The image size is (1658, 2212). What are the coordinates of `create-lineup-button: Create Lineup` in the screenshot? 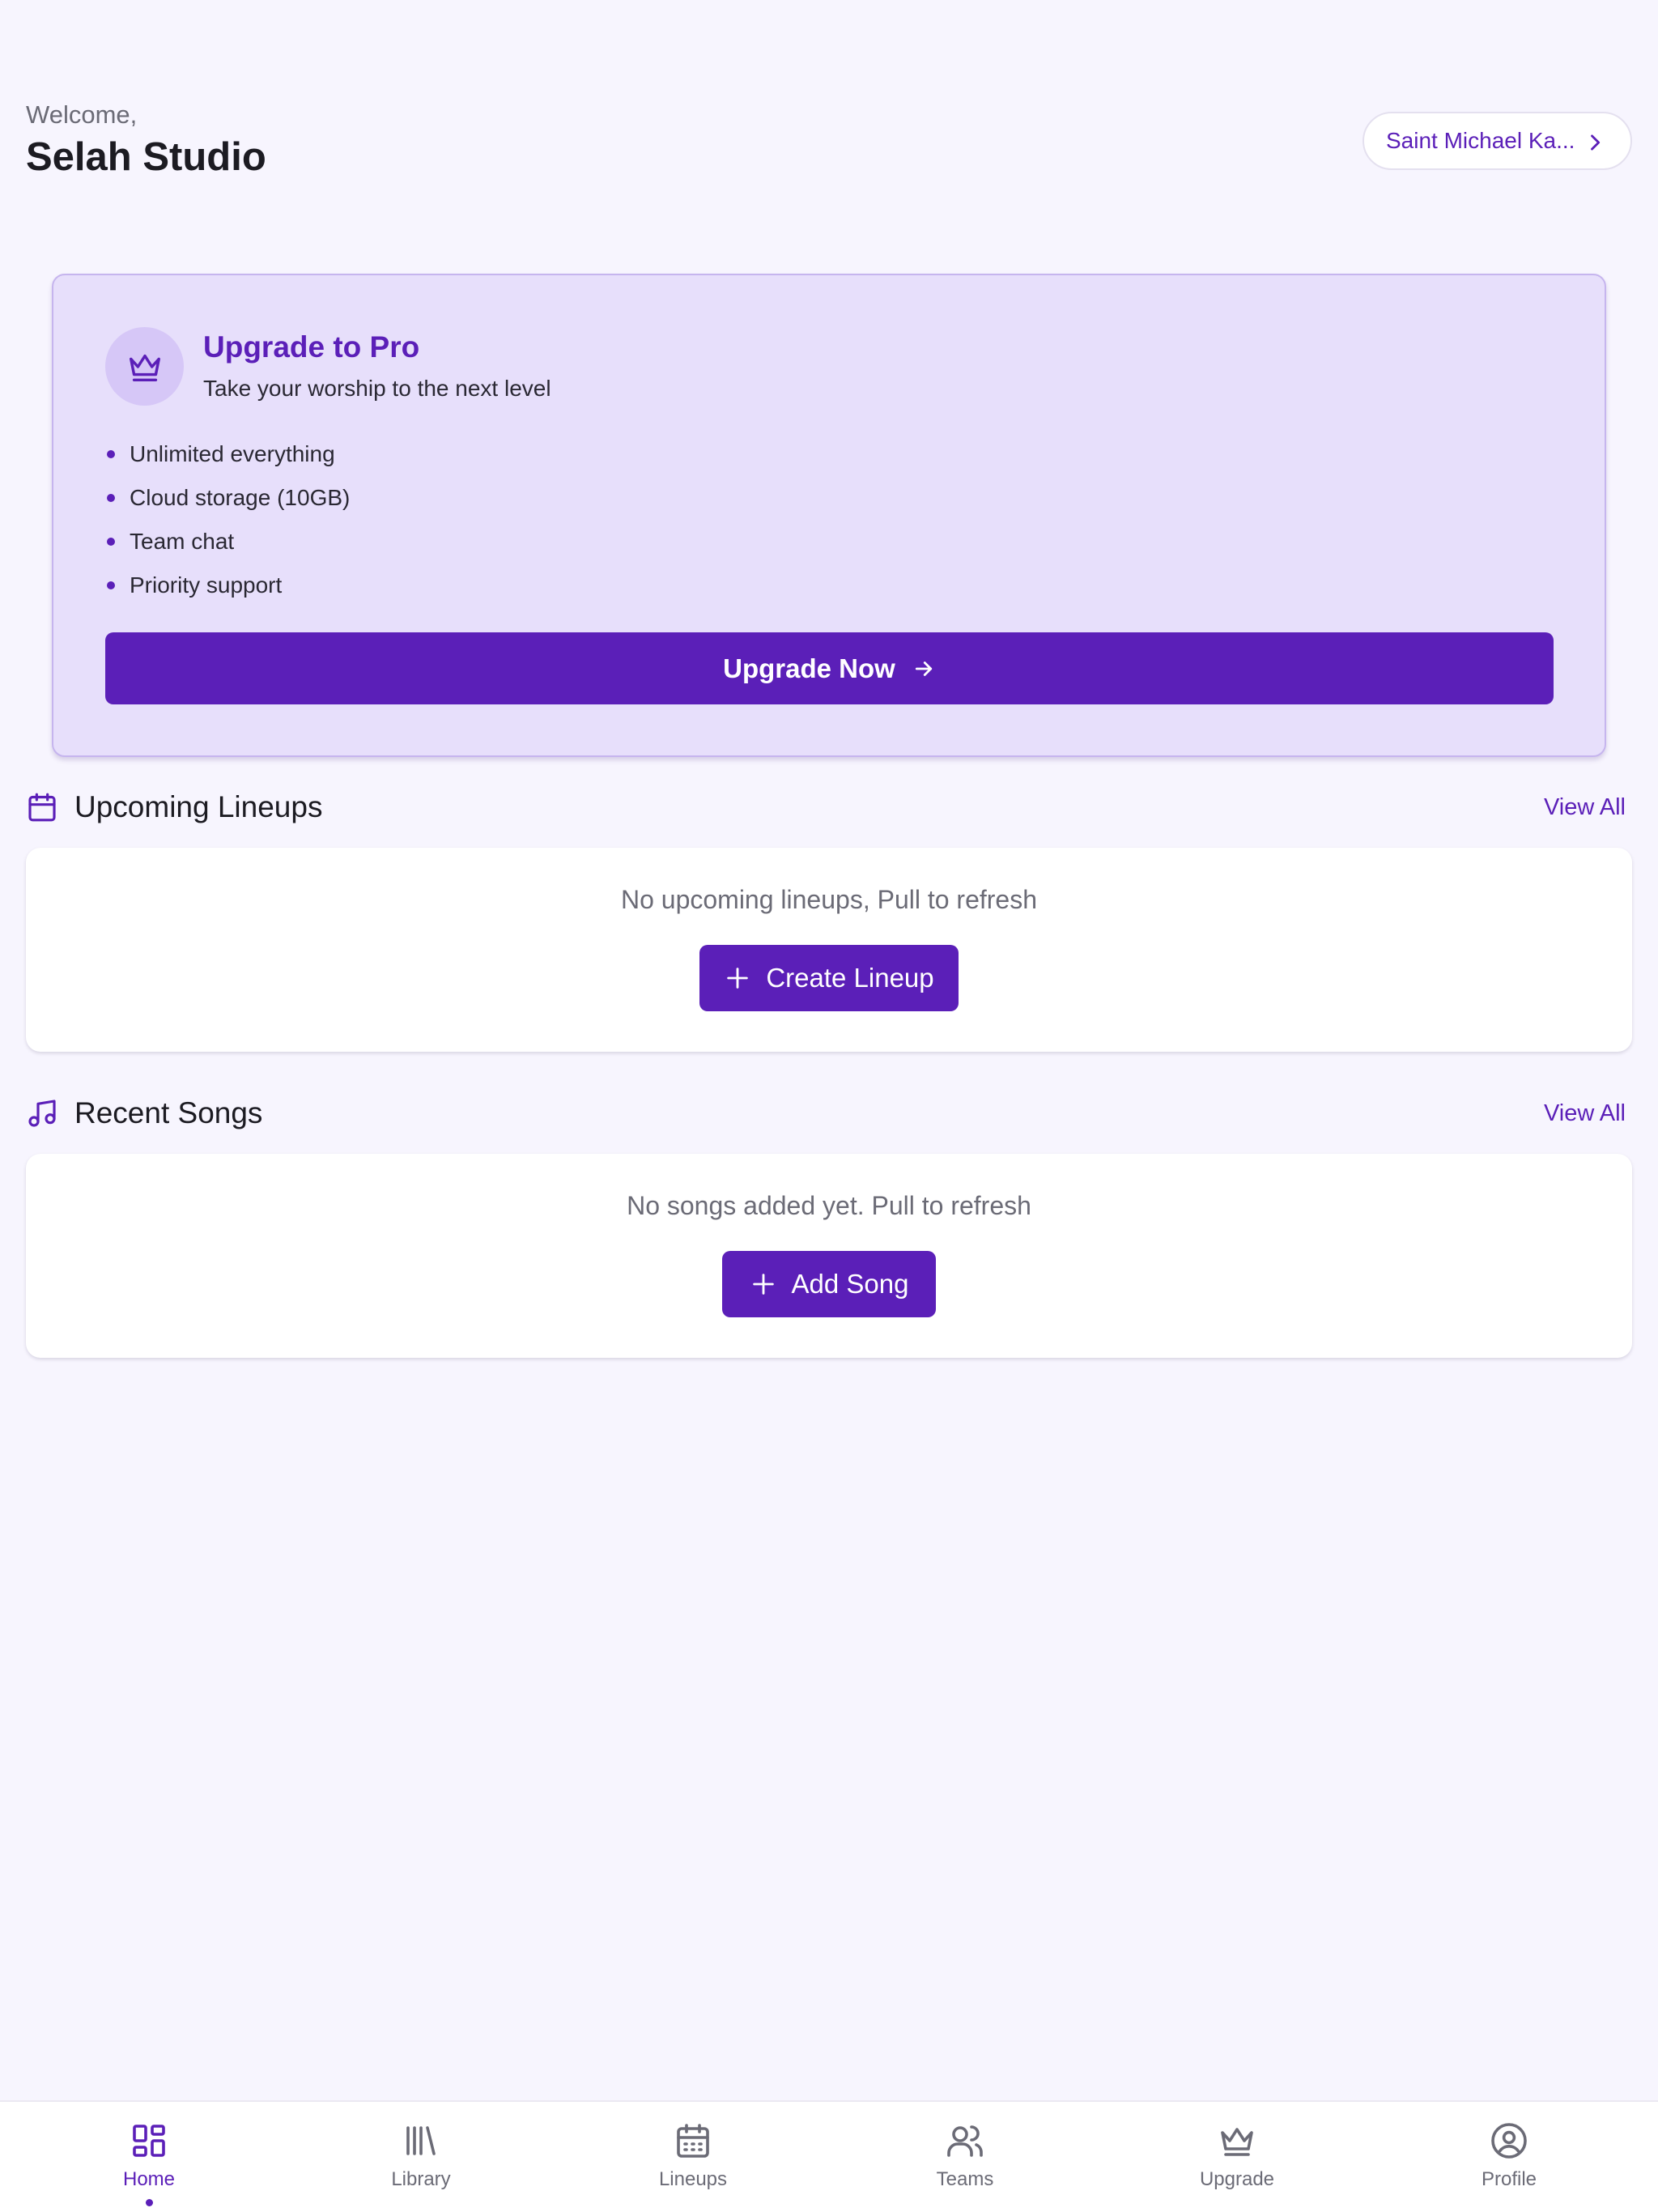 It's located at (829, 978).